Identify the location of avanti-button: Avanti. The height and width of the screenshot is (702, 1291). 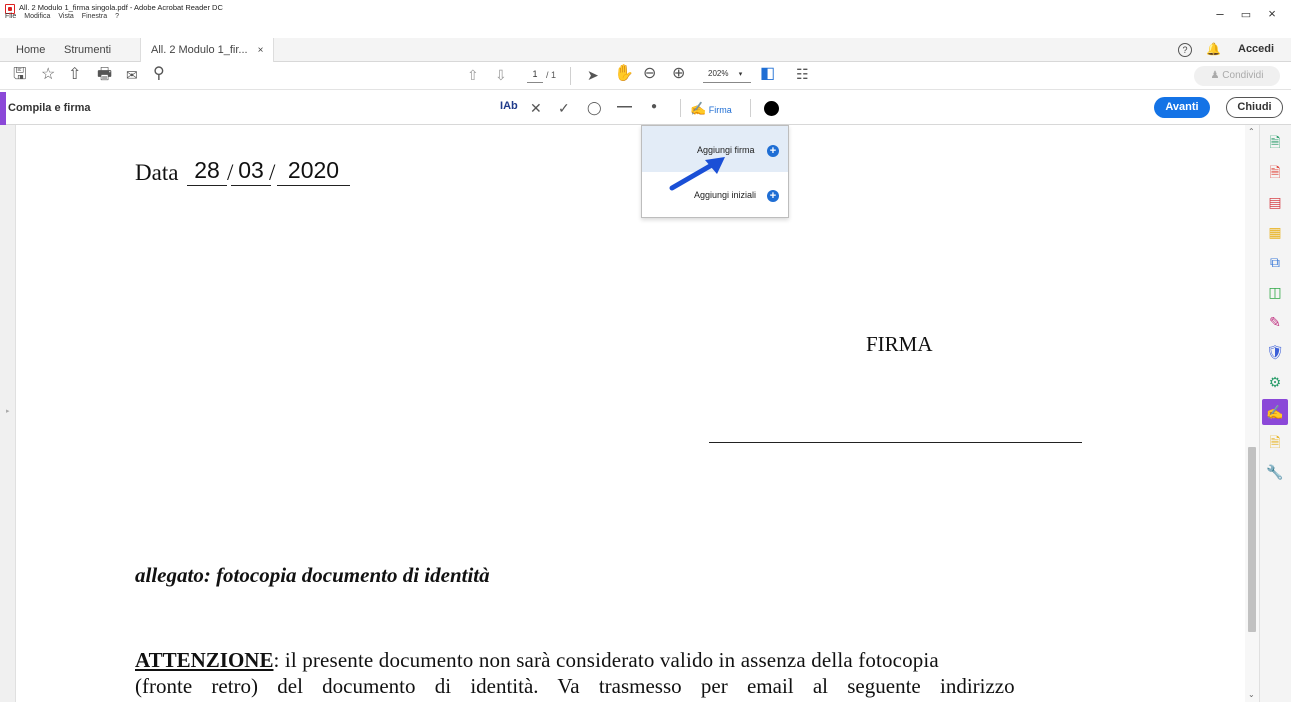
(1182, 107).